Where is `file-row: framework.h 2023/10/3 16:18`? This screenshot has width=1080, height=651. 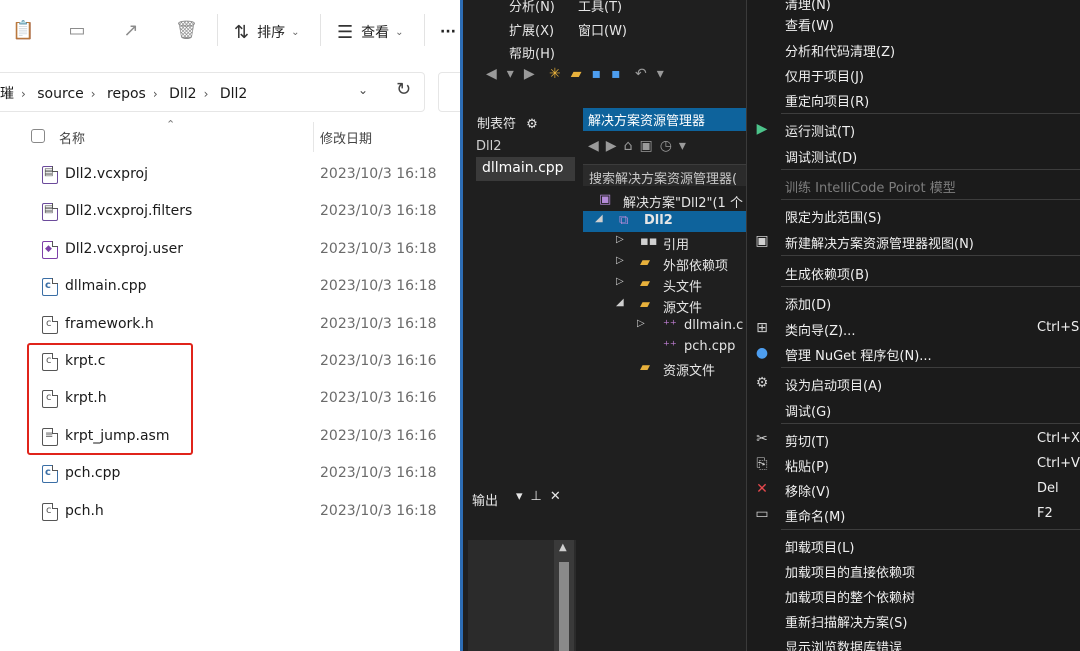 file-row: framework.h 2023/10/3 16:18 is located at coordinates (230, 325).